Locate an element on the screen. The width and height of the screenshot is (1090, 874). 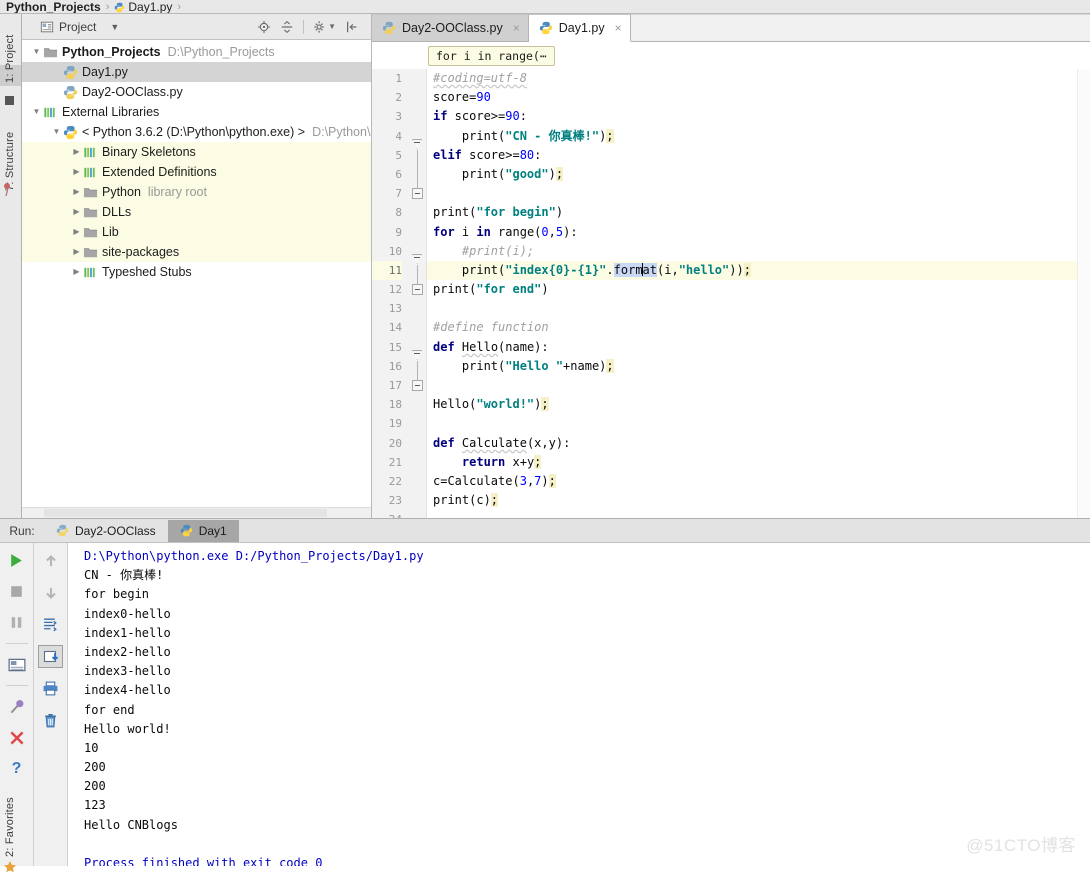
line-number: 7 is located at coordinates (398, 194).